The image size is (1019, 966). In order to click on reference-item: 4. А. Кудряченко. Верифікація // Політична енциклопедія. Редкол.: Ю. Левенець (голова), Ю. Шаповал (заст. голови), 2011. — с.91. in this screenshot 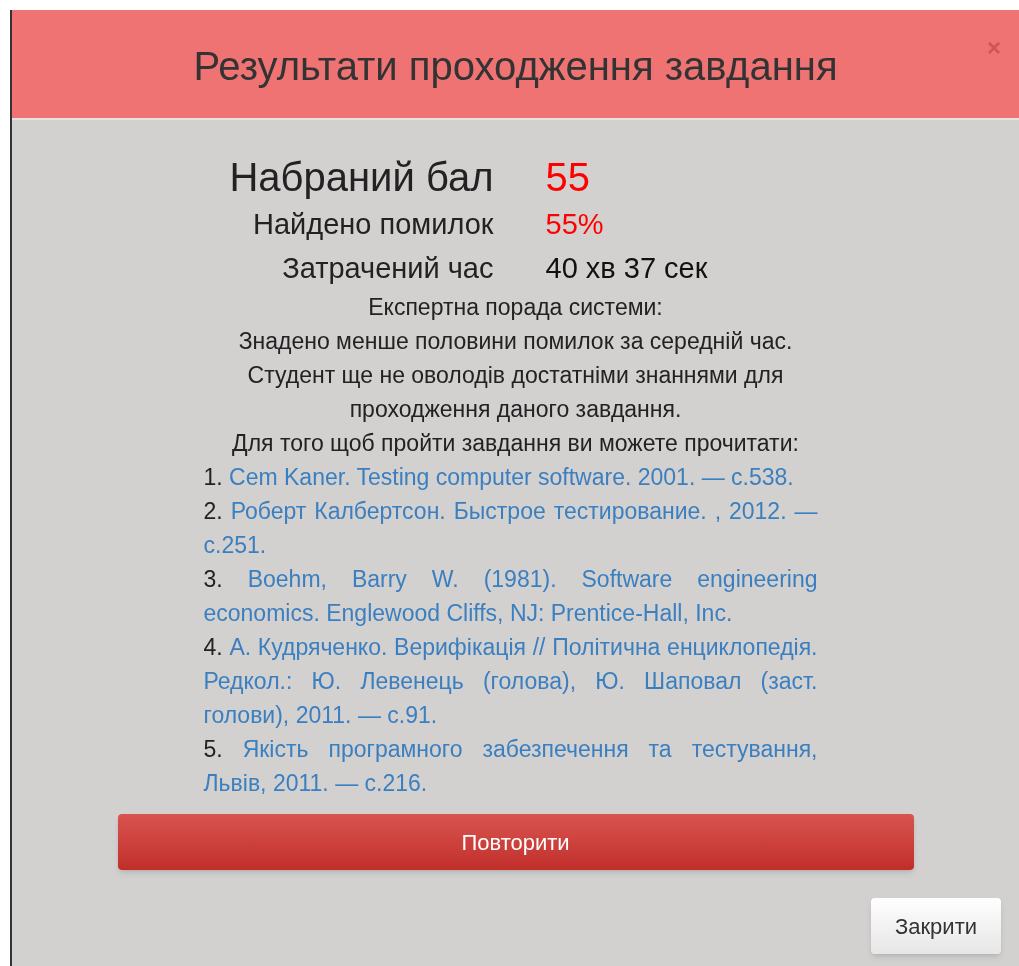, I will do `click(510, 681)`.